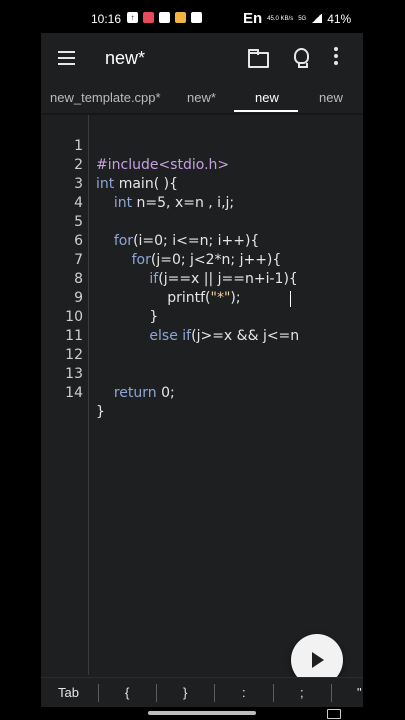 The height and width of the screenshot is (720, 405). Describe the element at coordinates (302, 18) in the screenshot. I see `network-type: 5G` at that location.